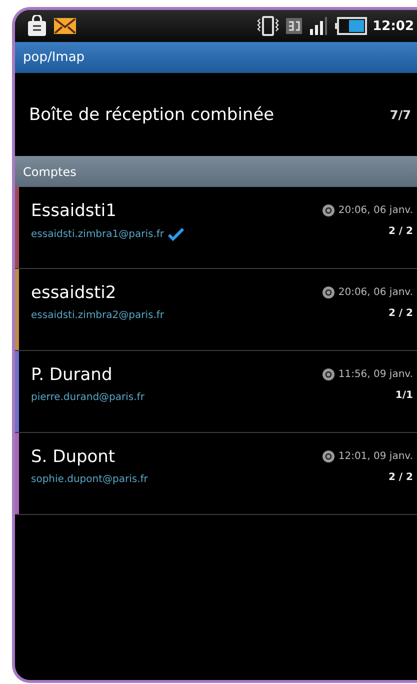 Image resolution: width=417 pixels, height=684 pixels. Describe the element at coordinates (97, 315) in the screenshot. I see `account-email: essaidsti.zimbra2@paris.fr` at that location.